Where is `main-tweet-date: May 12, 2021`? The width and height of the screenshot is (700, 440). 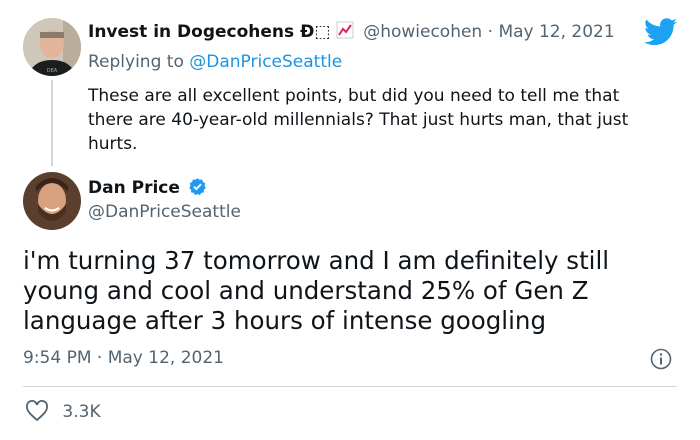
main-tweet-date: May 12, 2021 is located at coordinates (166, 358).